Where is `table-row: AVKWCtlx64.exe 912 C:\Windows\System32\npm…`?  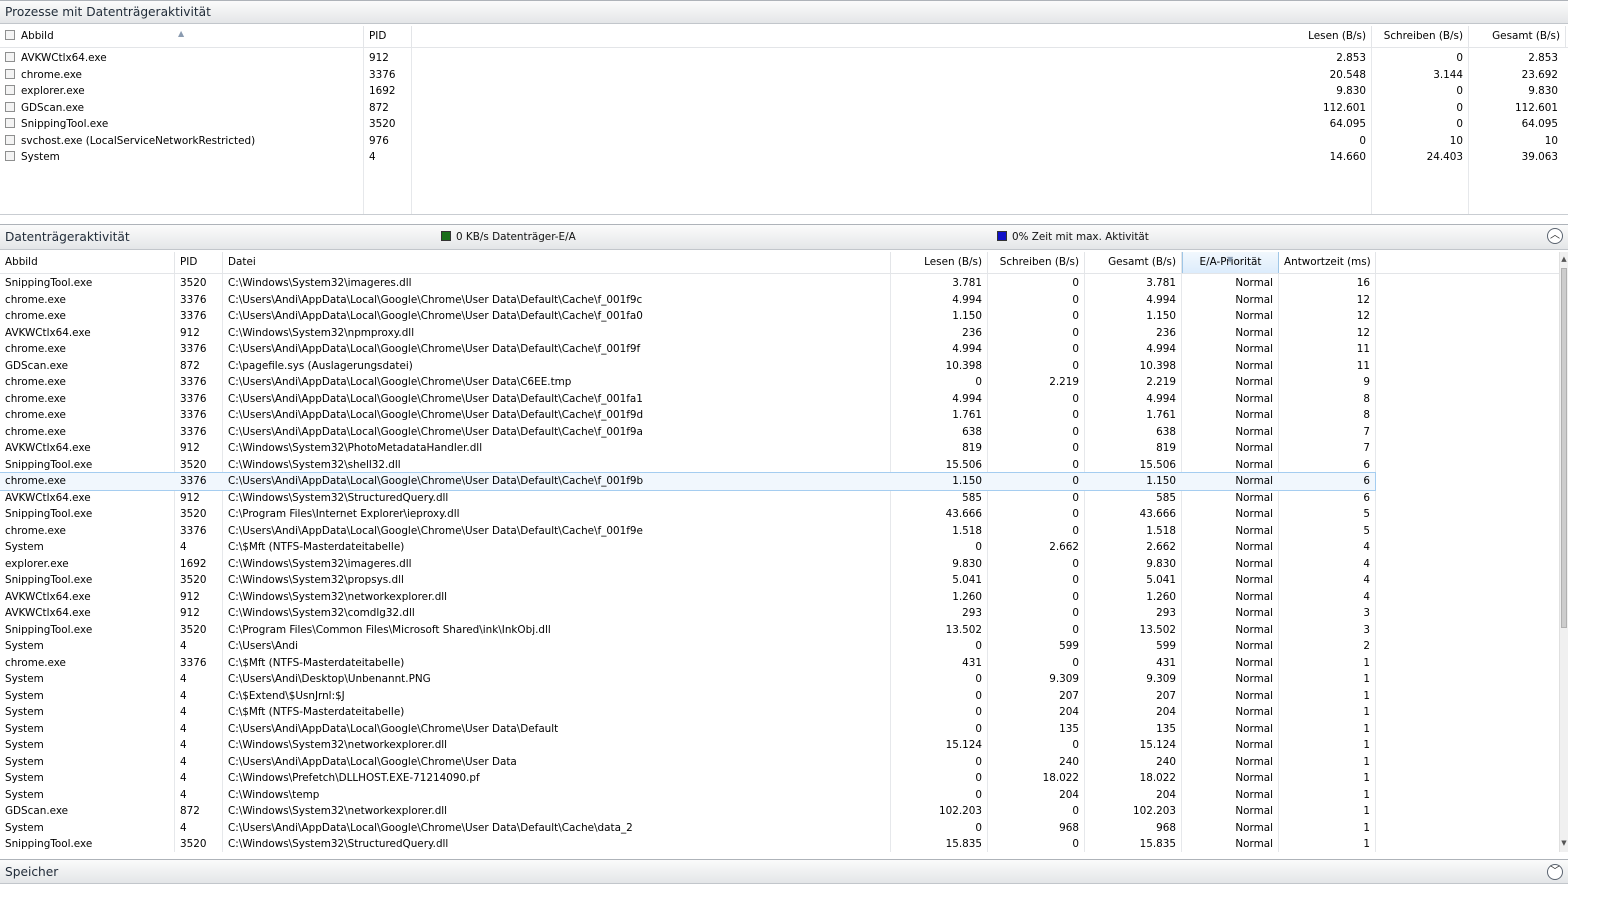 table-row: AVKWCtlx64.exe 912 C:\Windows\System32\npm… is located at coordinates (687, 333).